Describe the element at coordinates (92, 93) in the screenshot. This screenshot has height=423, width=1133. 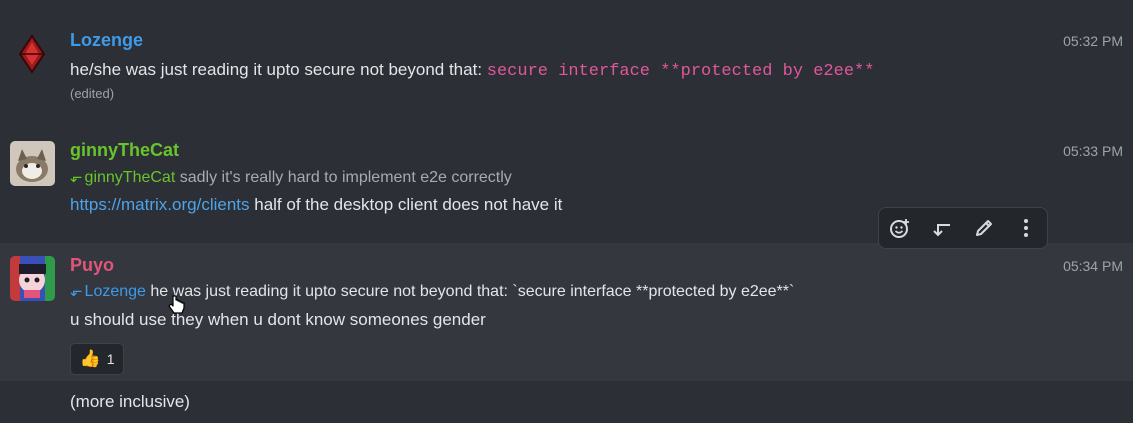
I see `edited-label: (edited)` at that location.